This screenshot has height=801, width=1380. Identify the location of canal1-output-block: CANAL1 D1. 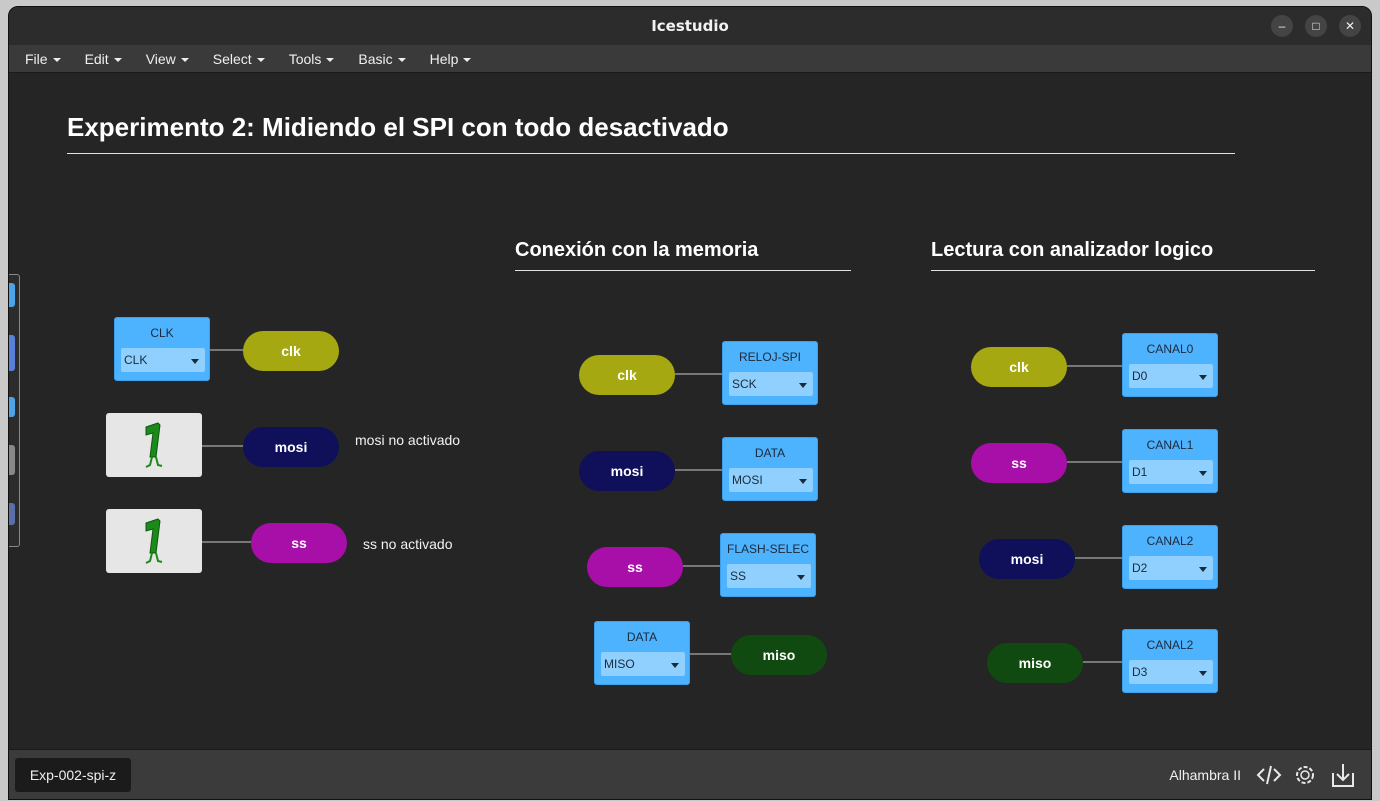
(1170, 461).